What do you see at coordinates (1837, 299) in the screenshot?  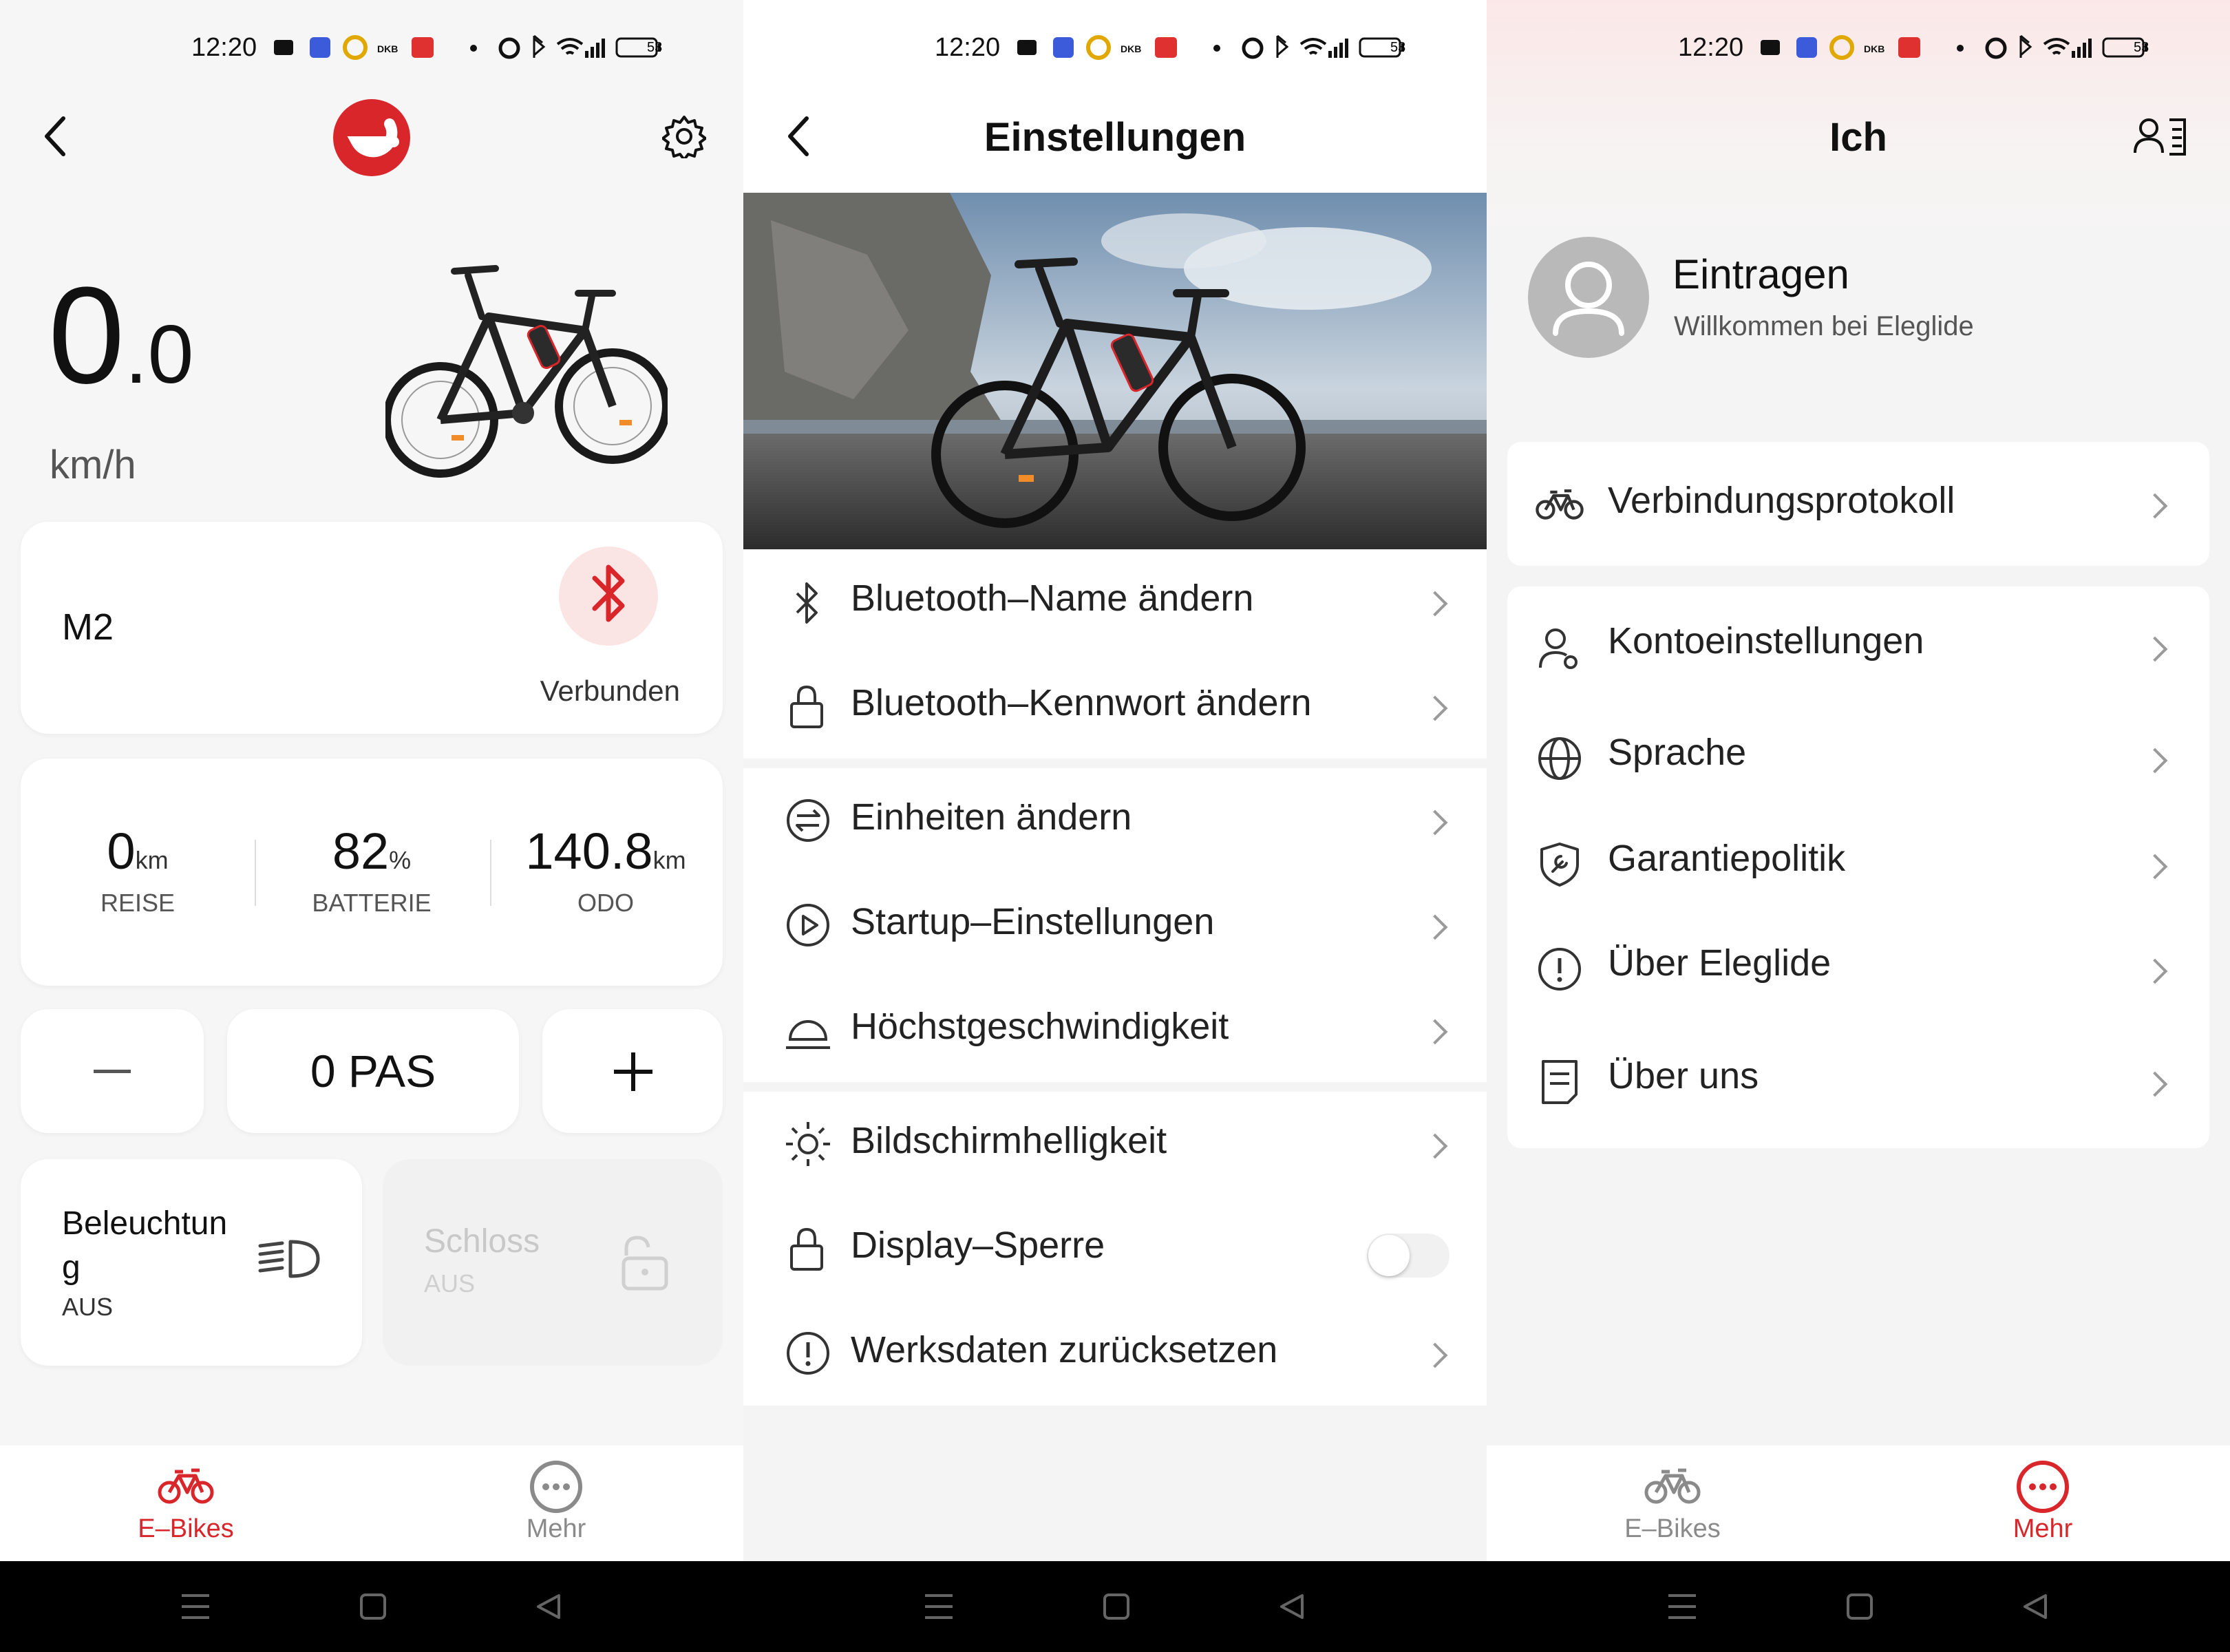 I see `login-section: Eintragen Willkommen bei Eleglide` at bounding box center [1837, 299].